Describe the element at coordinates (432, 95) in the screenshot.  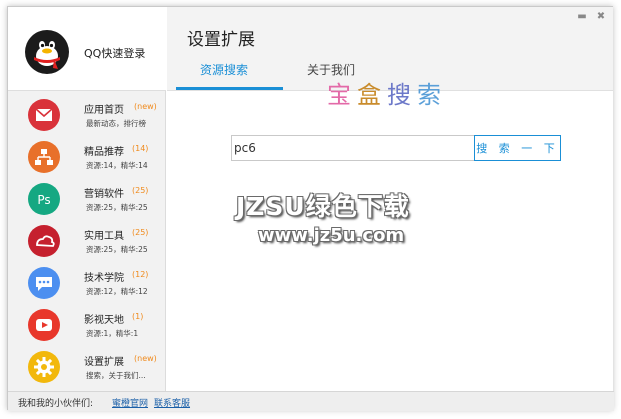
I see `brand-char: 索` at that location.